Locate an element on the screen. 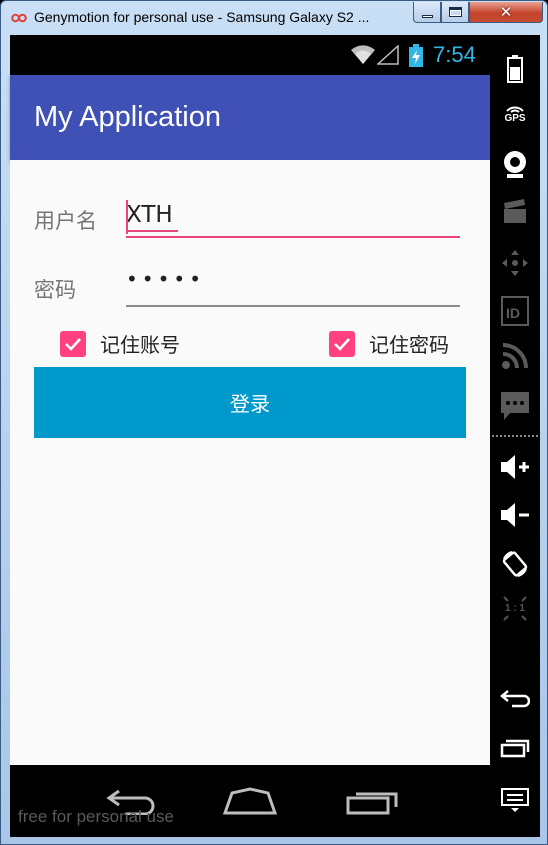 This screenshot has width=548, height=845. gps-icon: GPS is located at coordinates (515, 113).